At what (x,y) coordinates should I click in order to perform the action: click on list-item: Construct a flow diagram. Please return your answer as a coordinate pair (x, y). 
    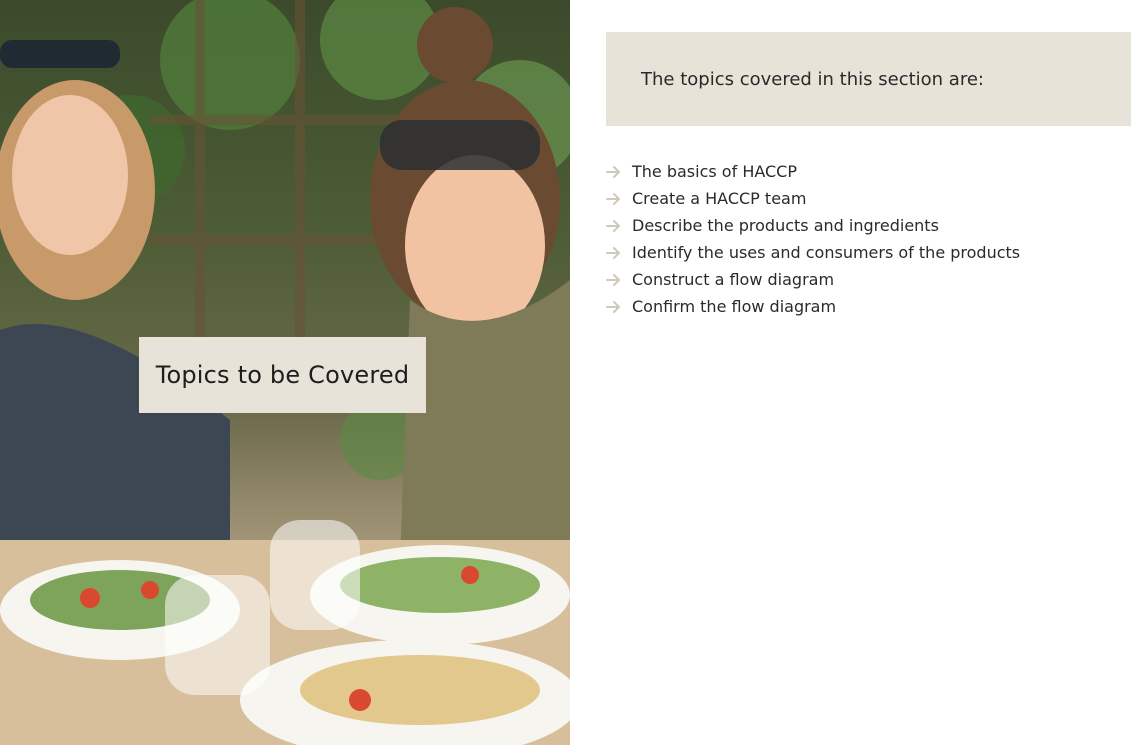
    Looking at the image, I should click on (813, 279).